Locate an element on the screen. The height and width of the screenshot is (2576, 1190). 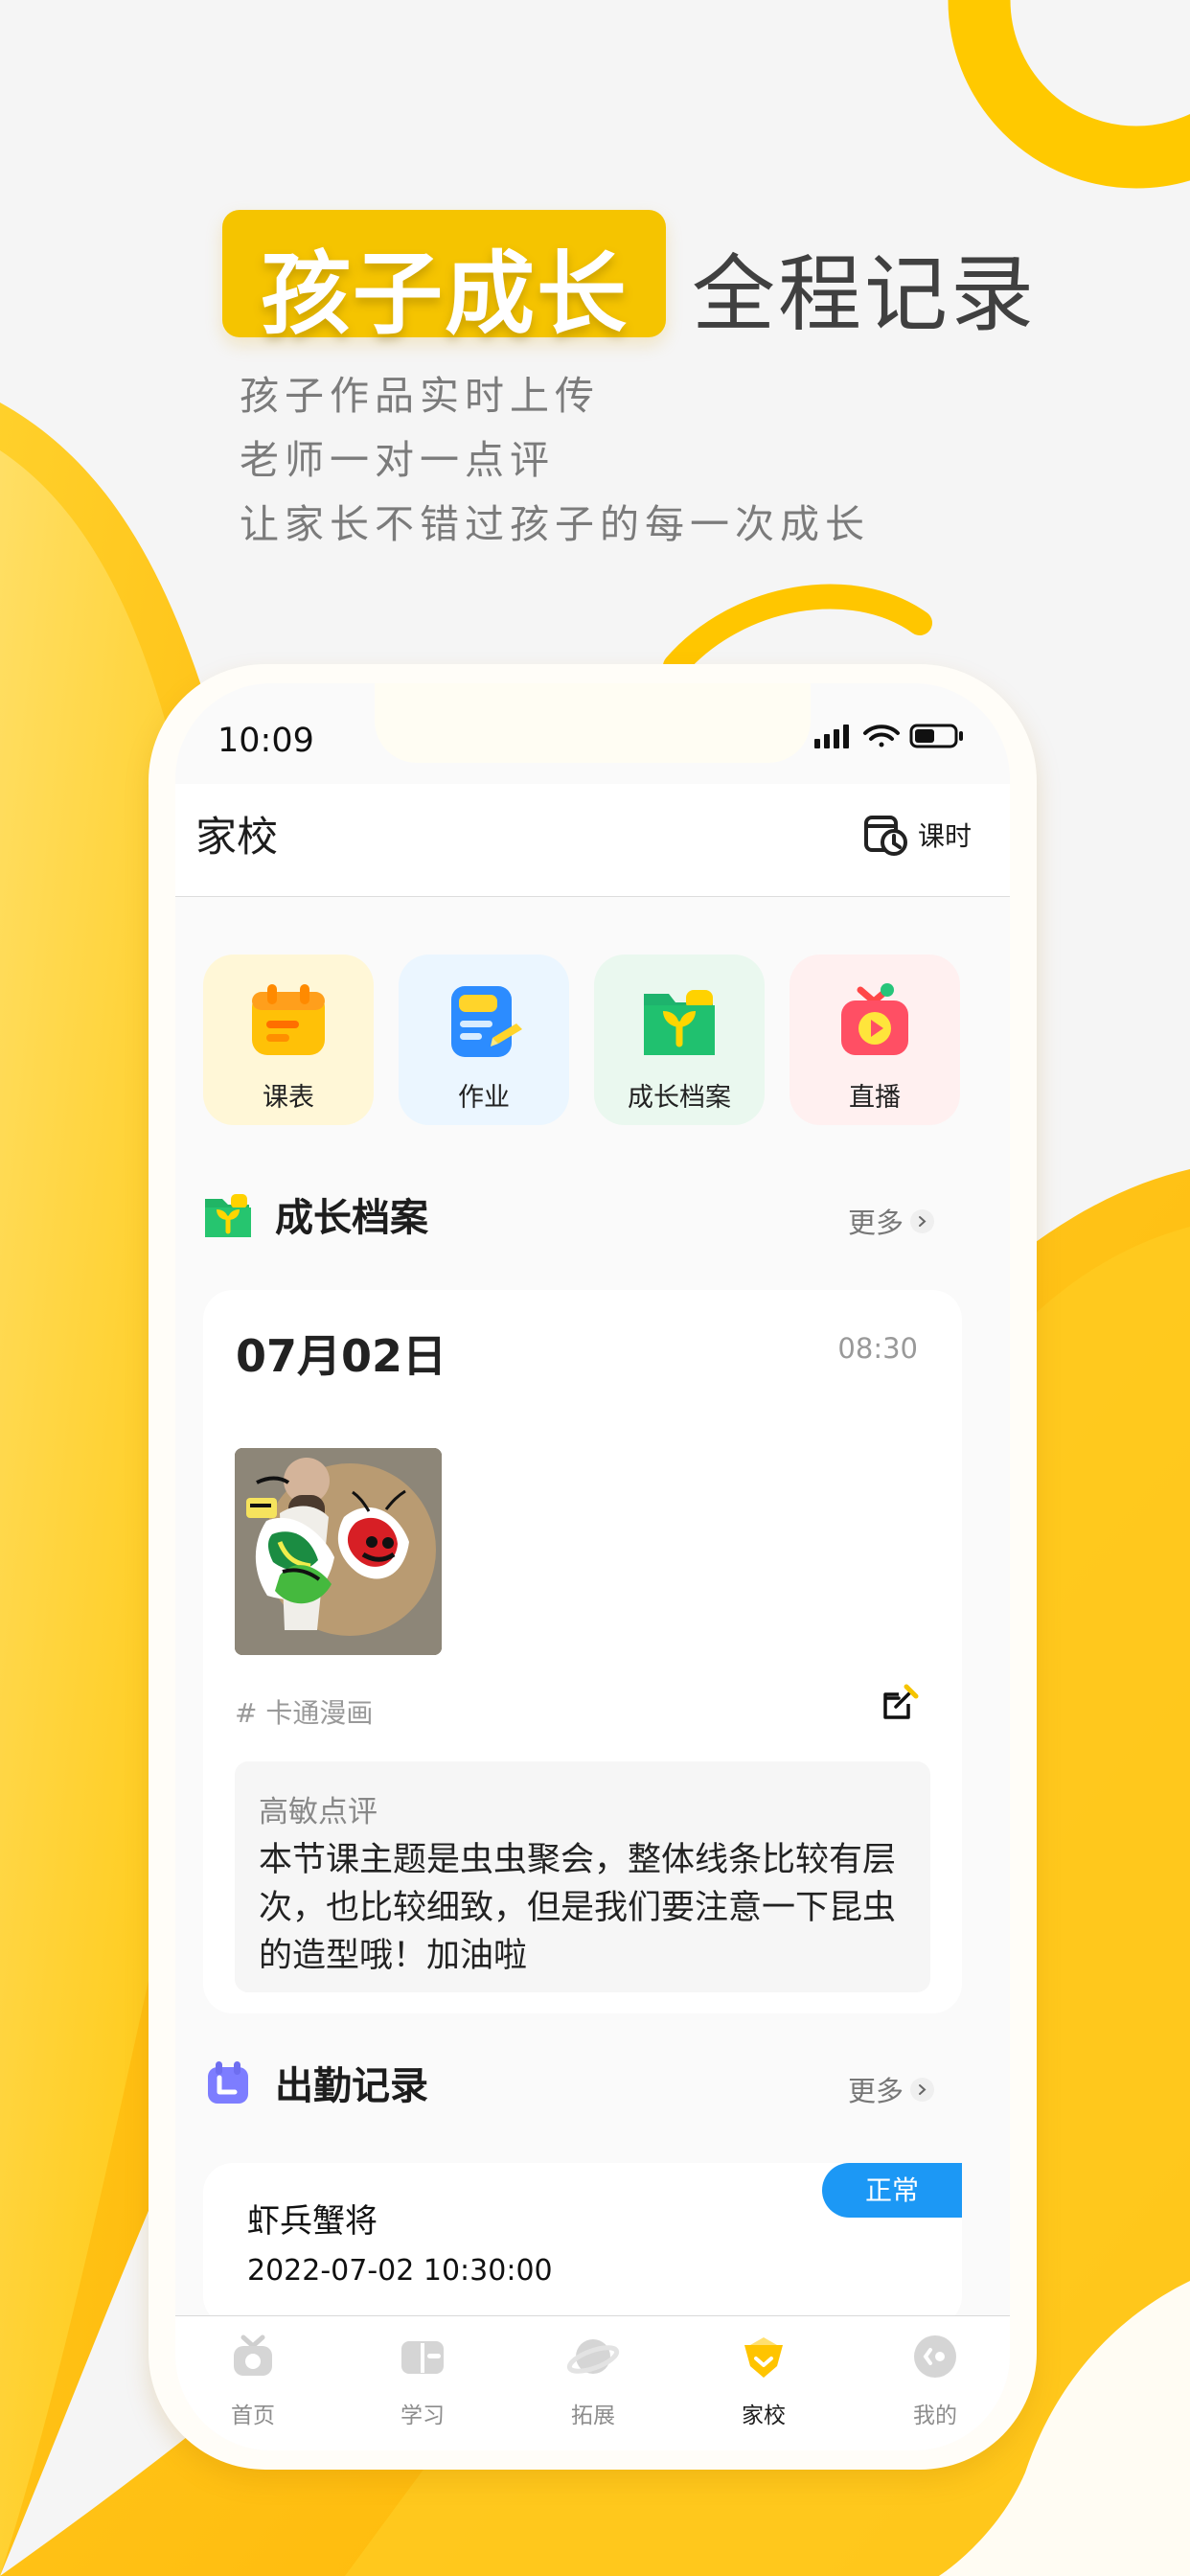
quick-action-live: 直播 is located at coordinates (875, 1039).